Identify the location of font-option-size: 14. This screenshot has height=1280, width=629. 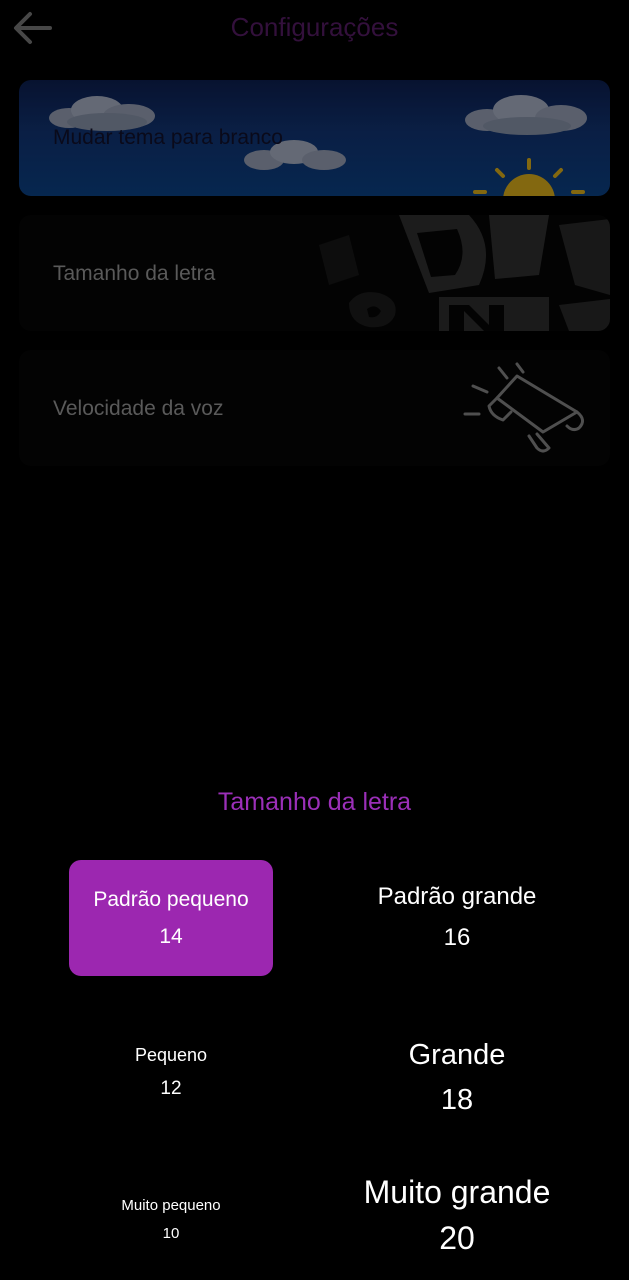
(171, 936).